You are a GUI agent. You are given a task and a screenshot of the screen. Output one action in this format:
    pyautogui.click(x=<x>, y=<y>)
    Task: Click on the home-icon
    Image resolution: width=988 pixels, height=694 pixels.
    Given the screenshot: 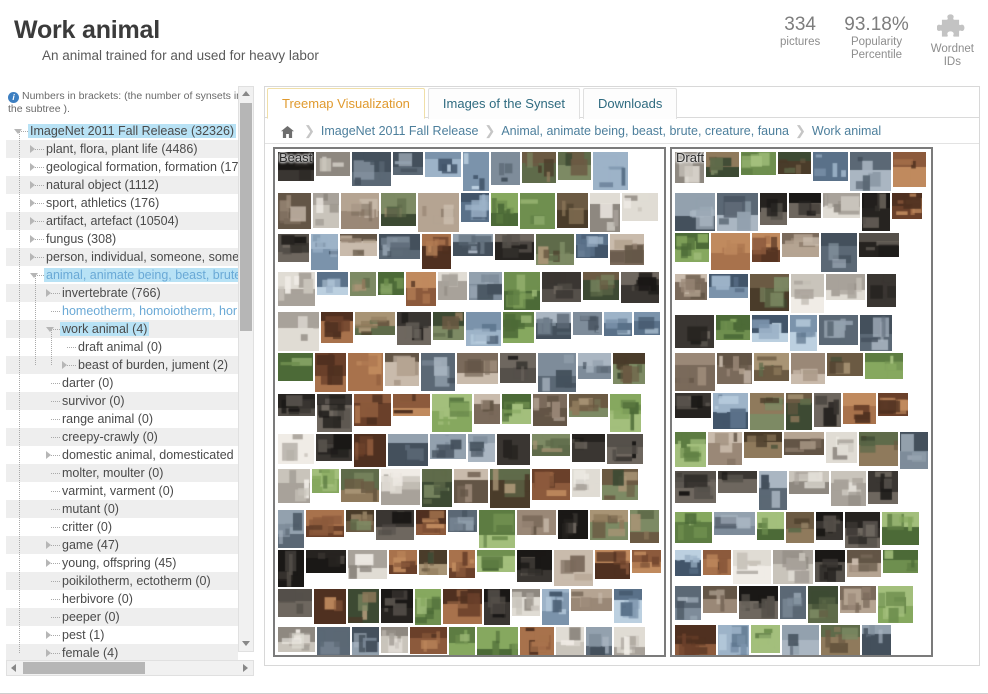 What is the action you would take?
    pyautogui.click(x=287, y=132)
    